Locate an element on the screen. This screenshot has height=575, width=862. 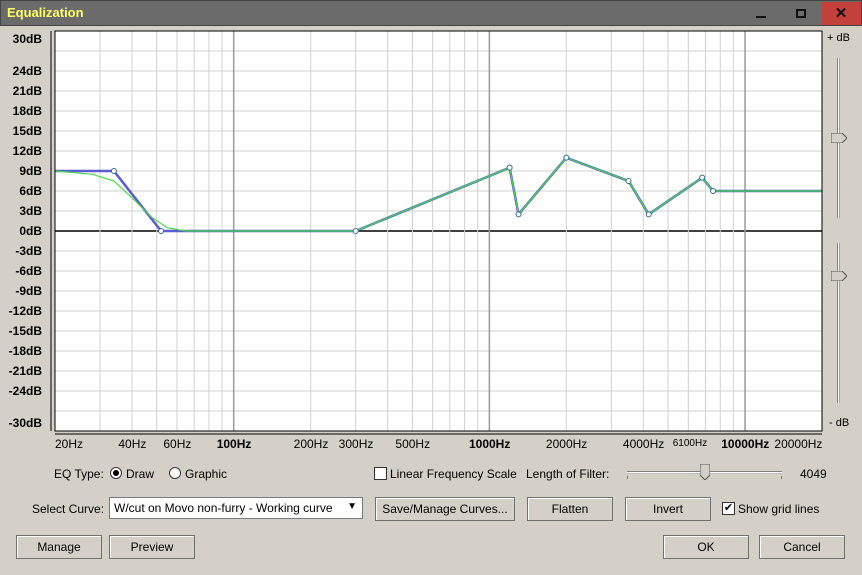
filter-length-slider-thumb is located at coordinates (704, 472).